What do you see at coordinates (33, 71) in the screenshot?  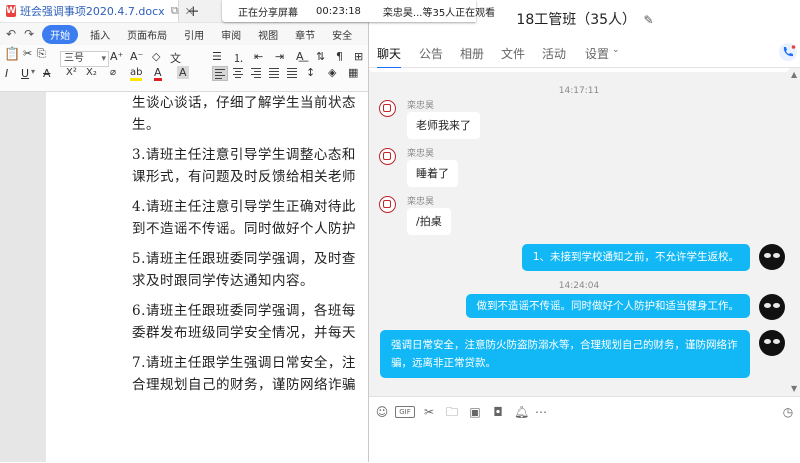 I see `underline-dropdown-icon: ▾` at bounding box center [33, 71].